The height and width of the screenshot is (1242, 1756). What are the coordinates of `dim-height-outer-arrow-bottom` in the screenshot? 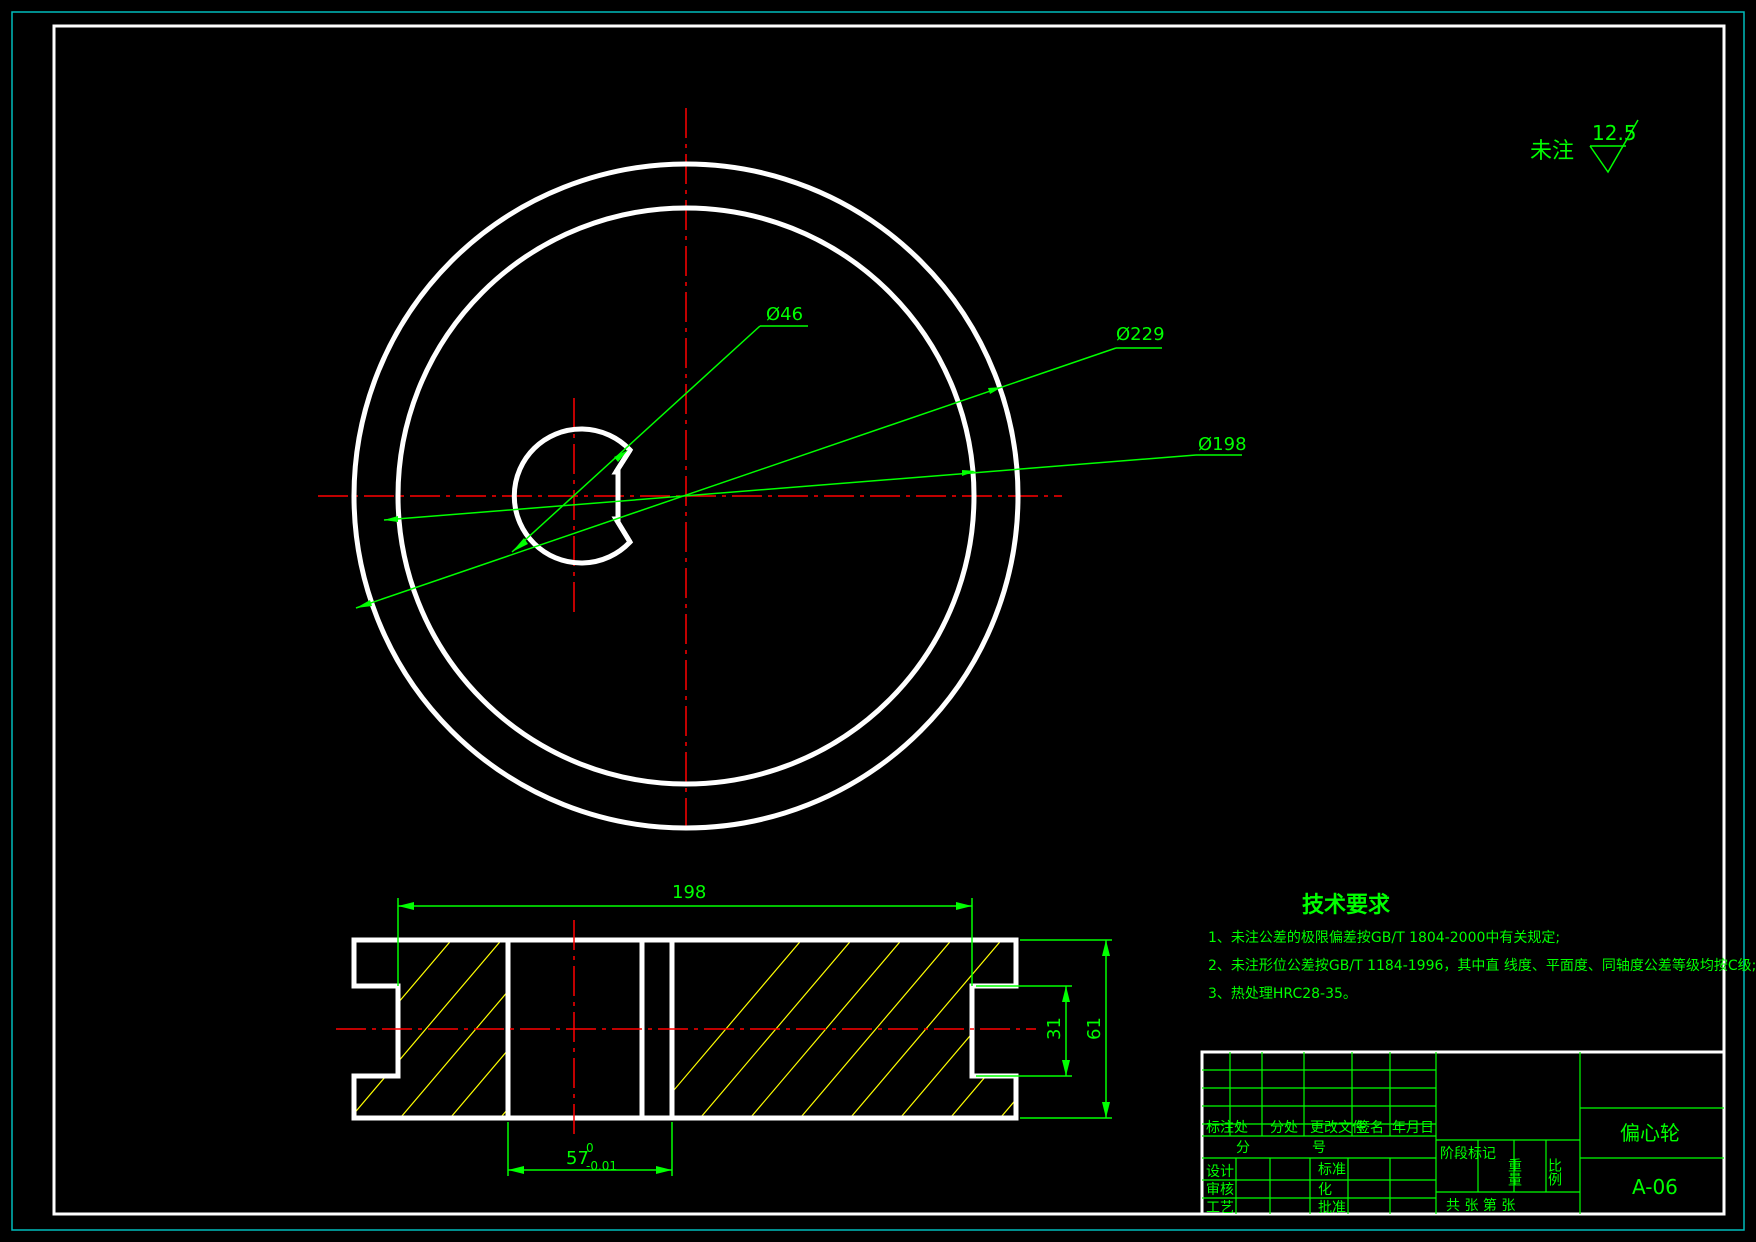 It's located at (1106, 1110).